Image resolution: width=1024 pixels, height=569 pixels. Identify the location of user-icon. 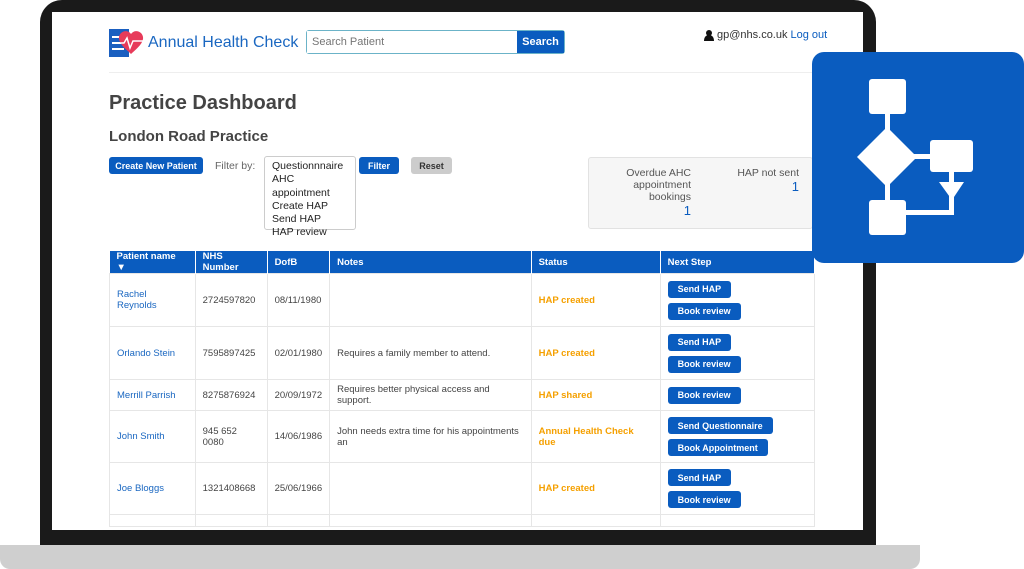
(709, 35).